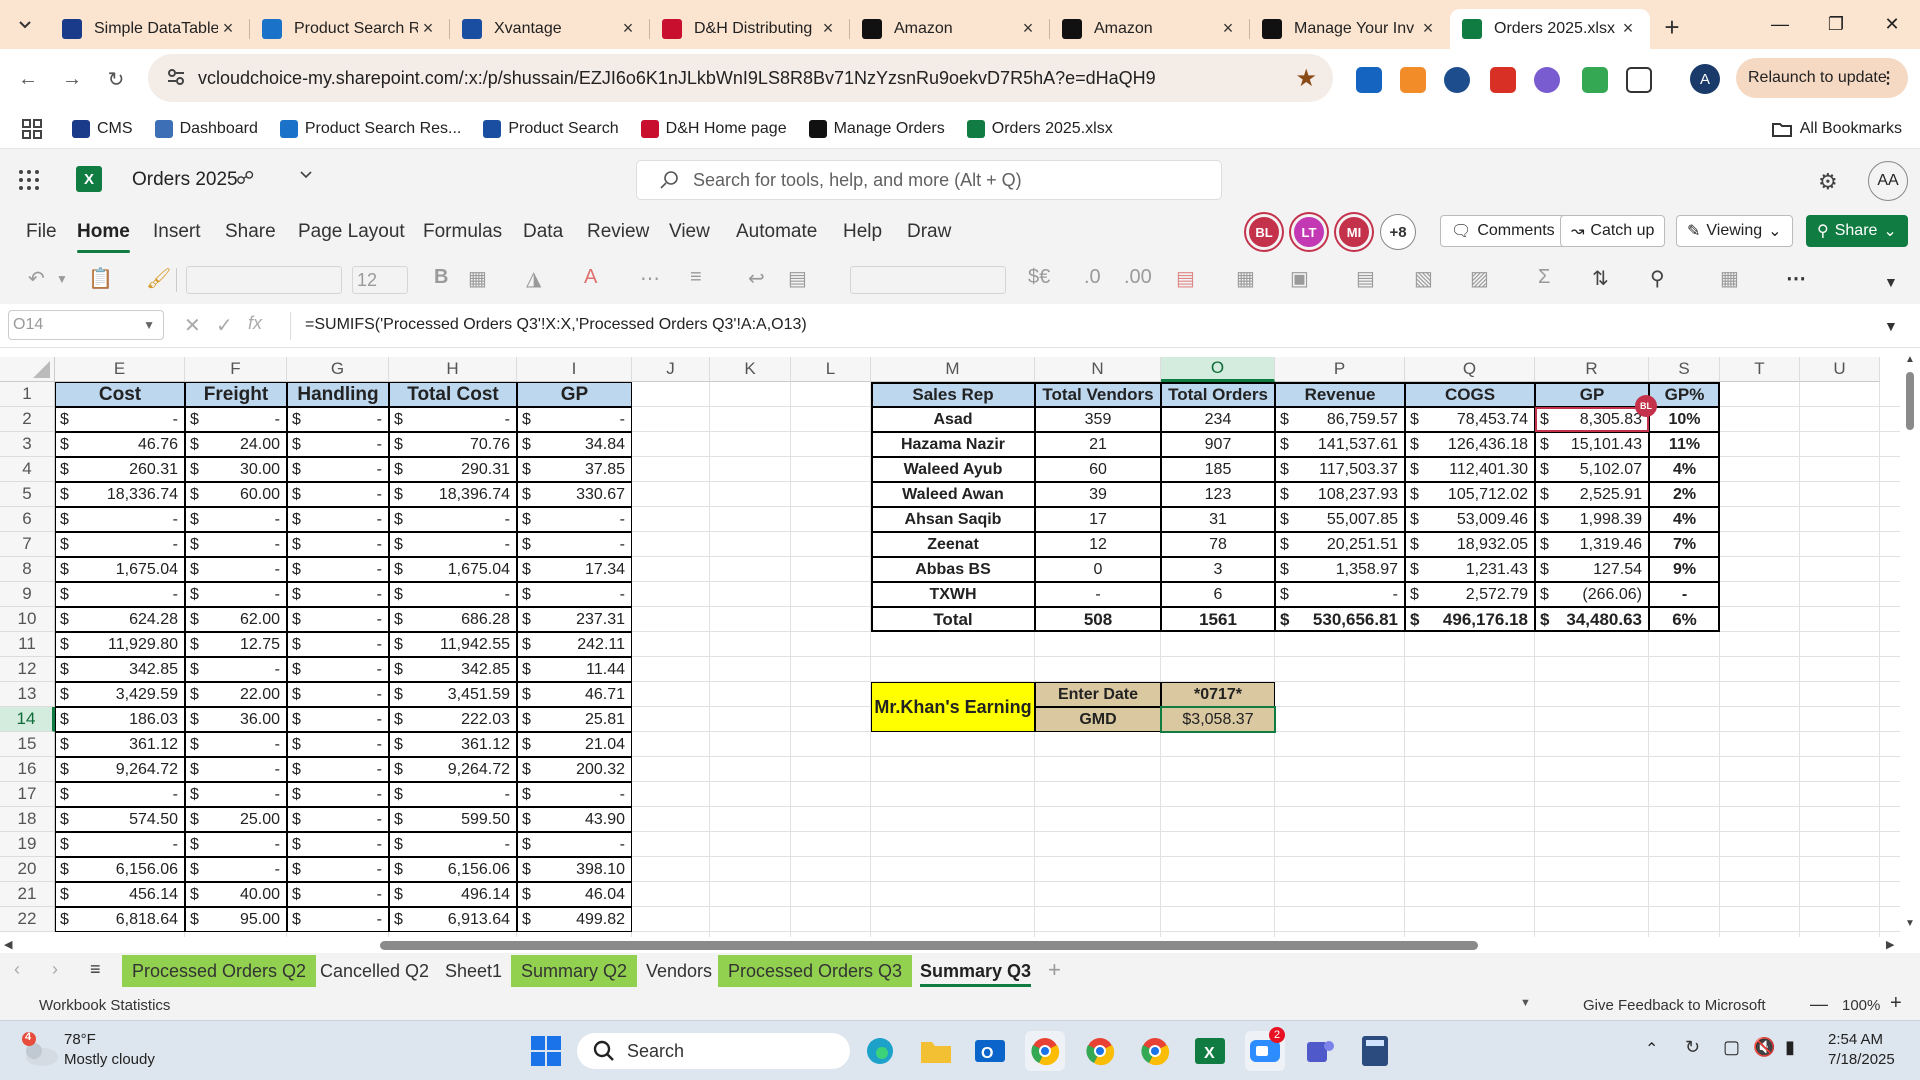  I want to click on cell: TXWH, so click(953, 594).